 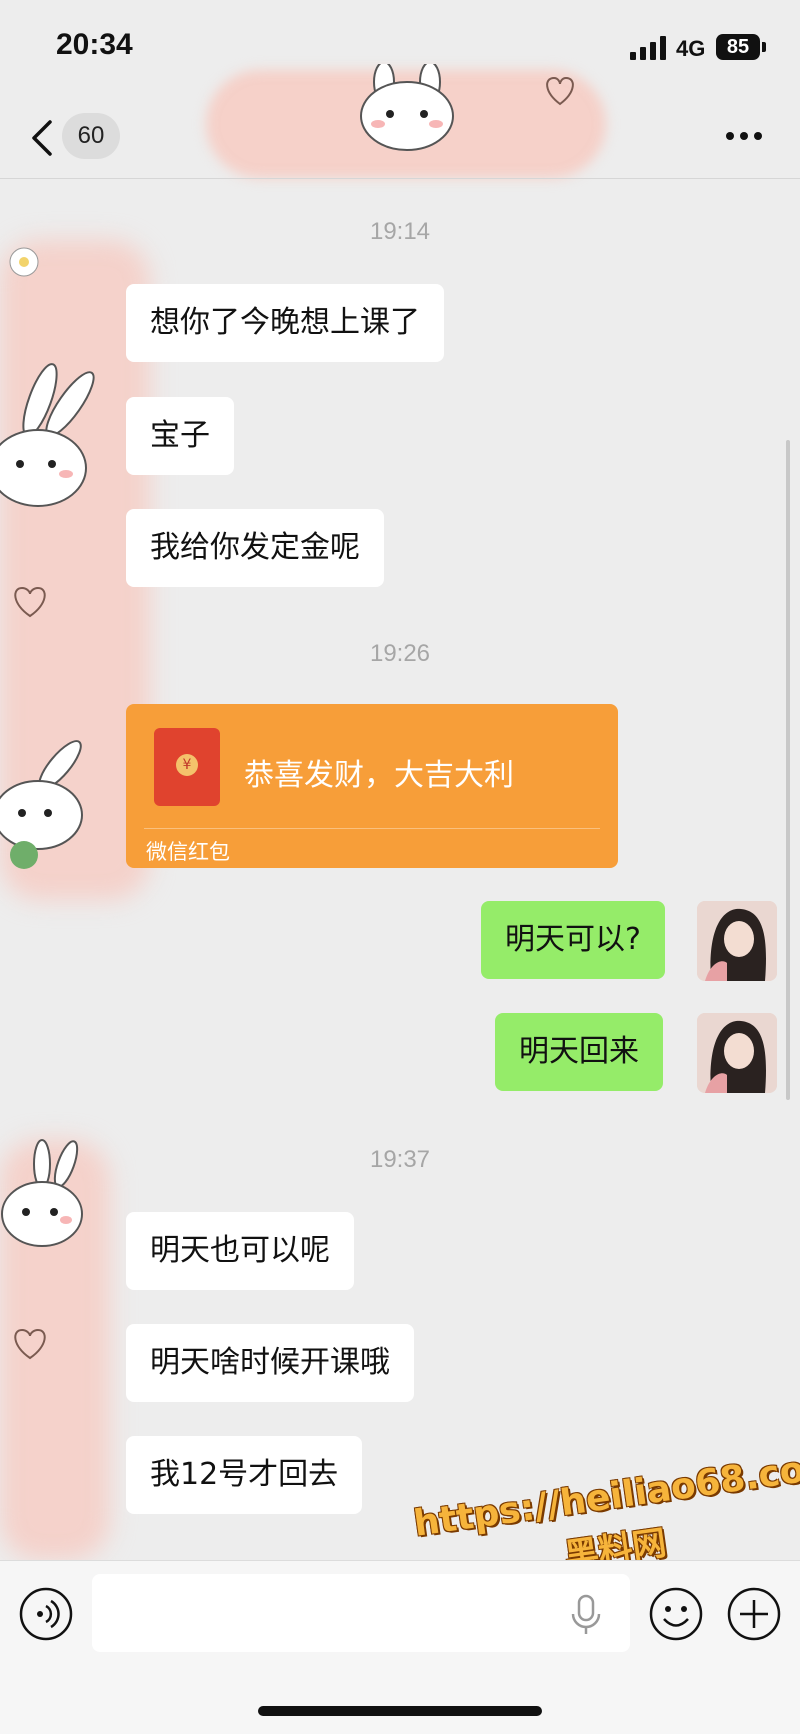 I want to click on voice-icon, so click(x=46, y=1614).